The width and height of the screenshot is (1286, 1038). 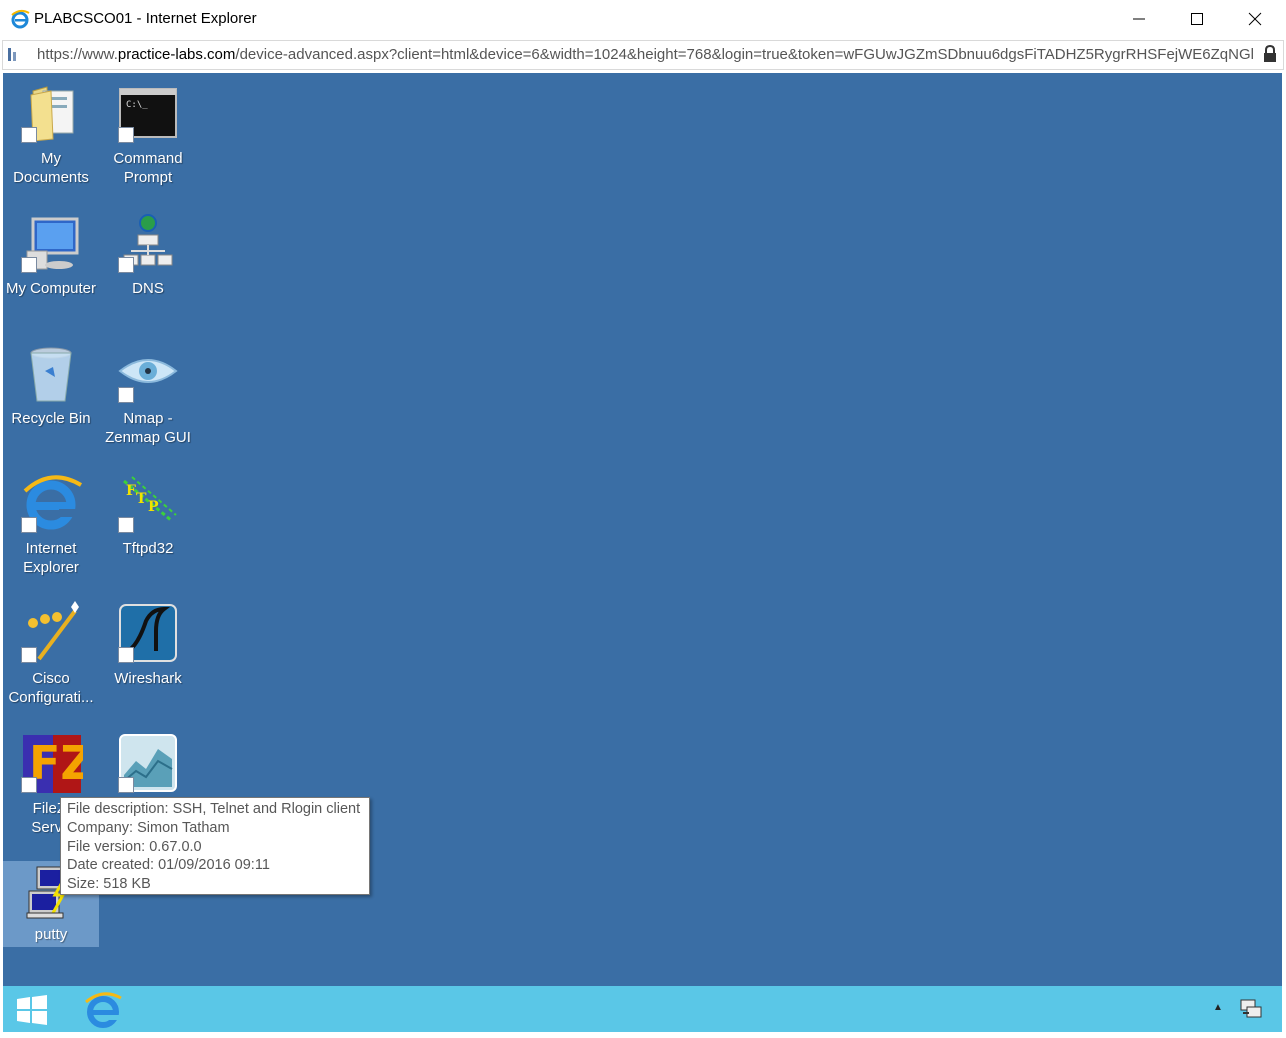 I want to click on tooltip-line: Company: Simon Tatham, so click(x=148, y=827).